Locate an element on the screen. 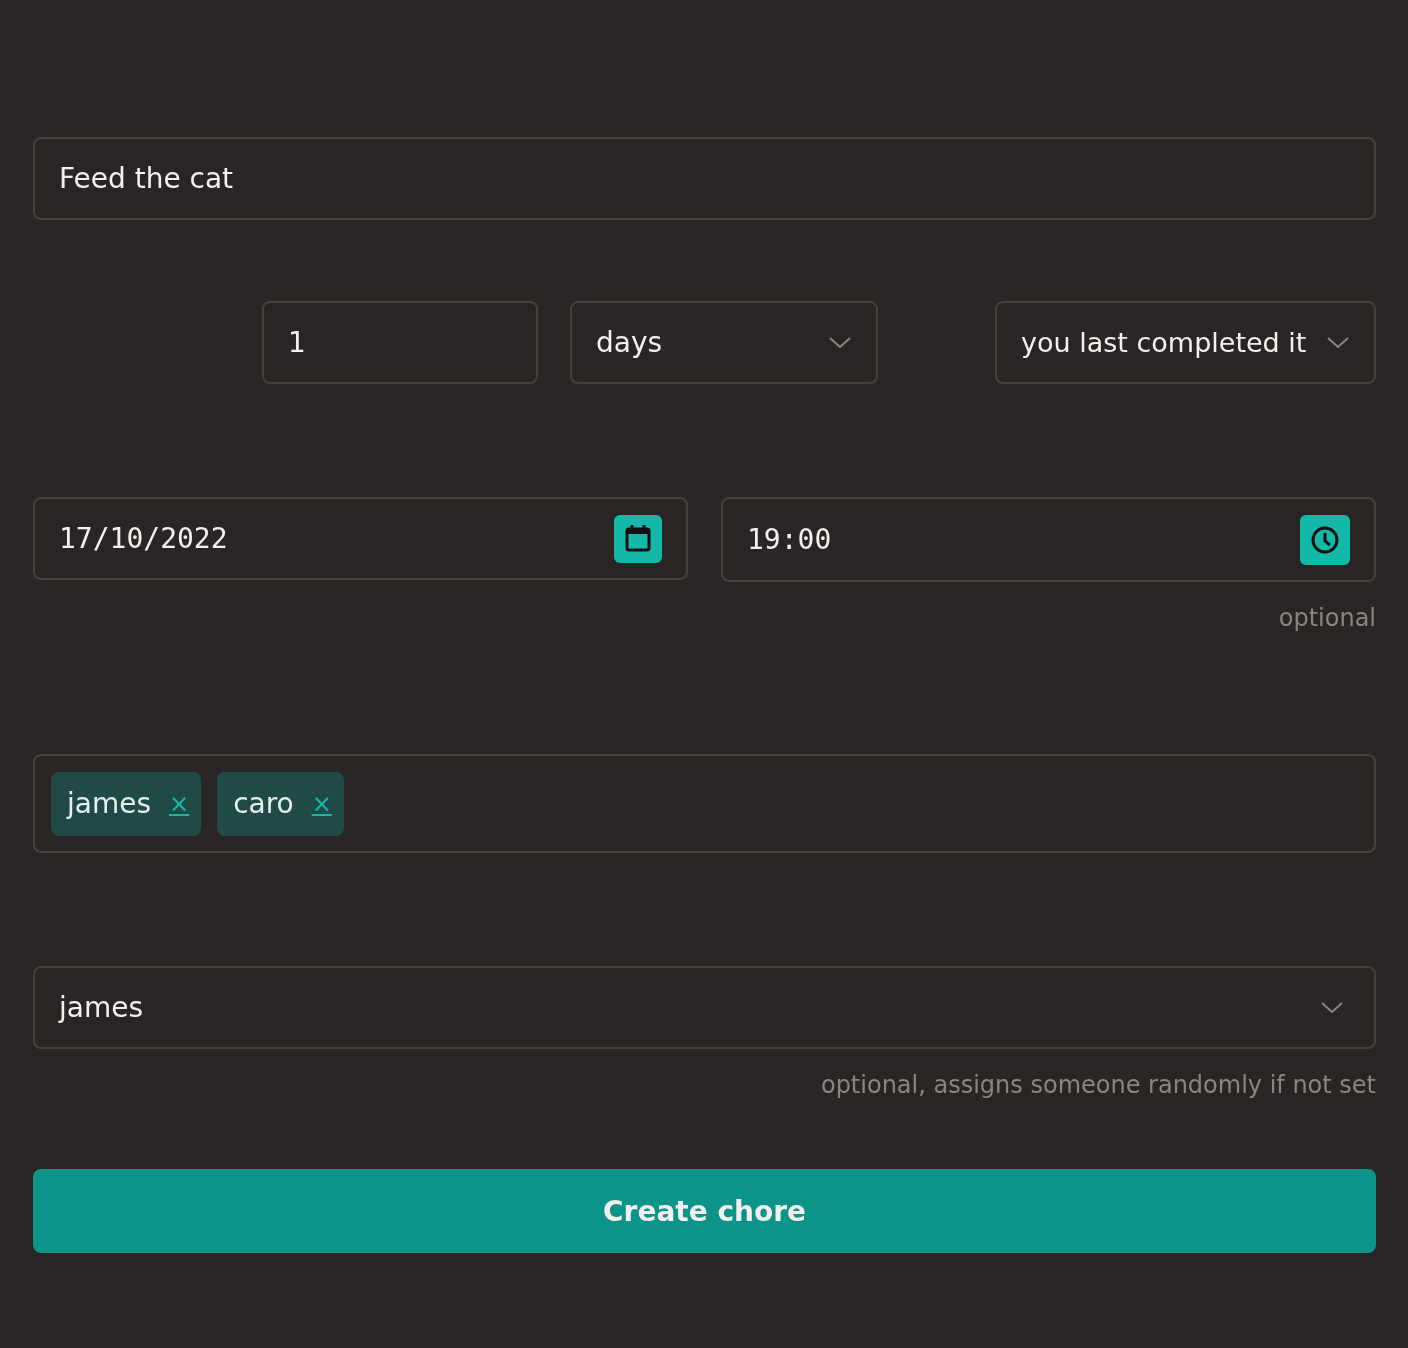 The width and height of the screenshot is (1408, 1348). time-hint: optional is located at coordinates (1327, 618).